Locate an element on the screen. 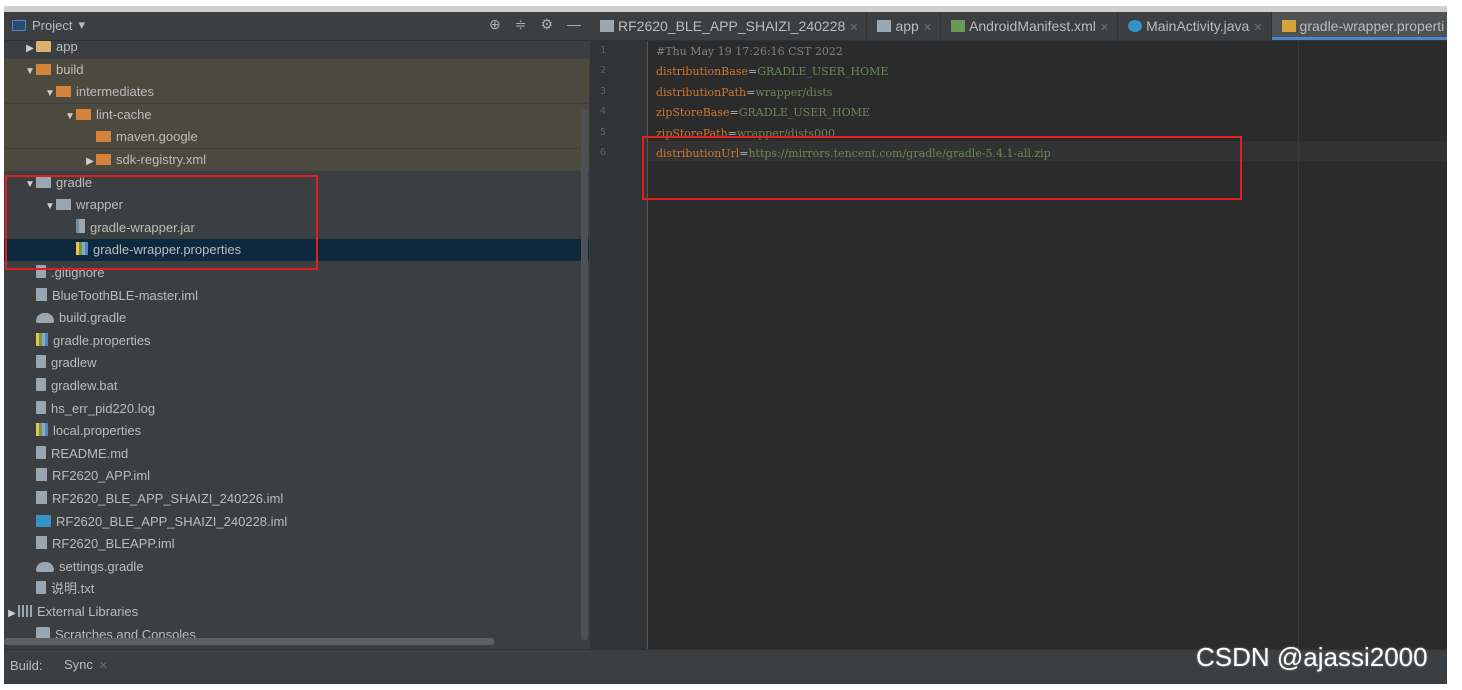 Image resolution: width=1462 pixels, height=690 pixels. editor-tab-label: app is located at coordinates (907, 26).